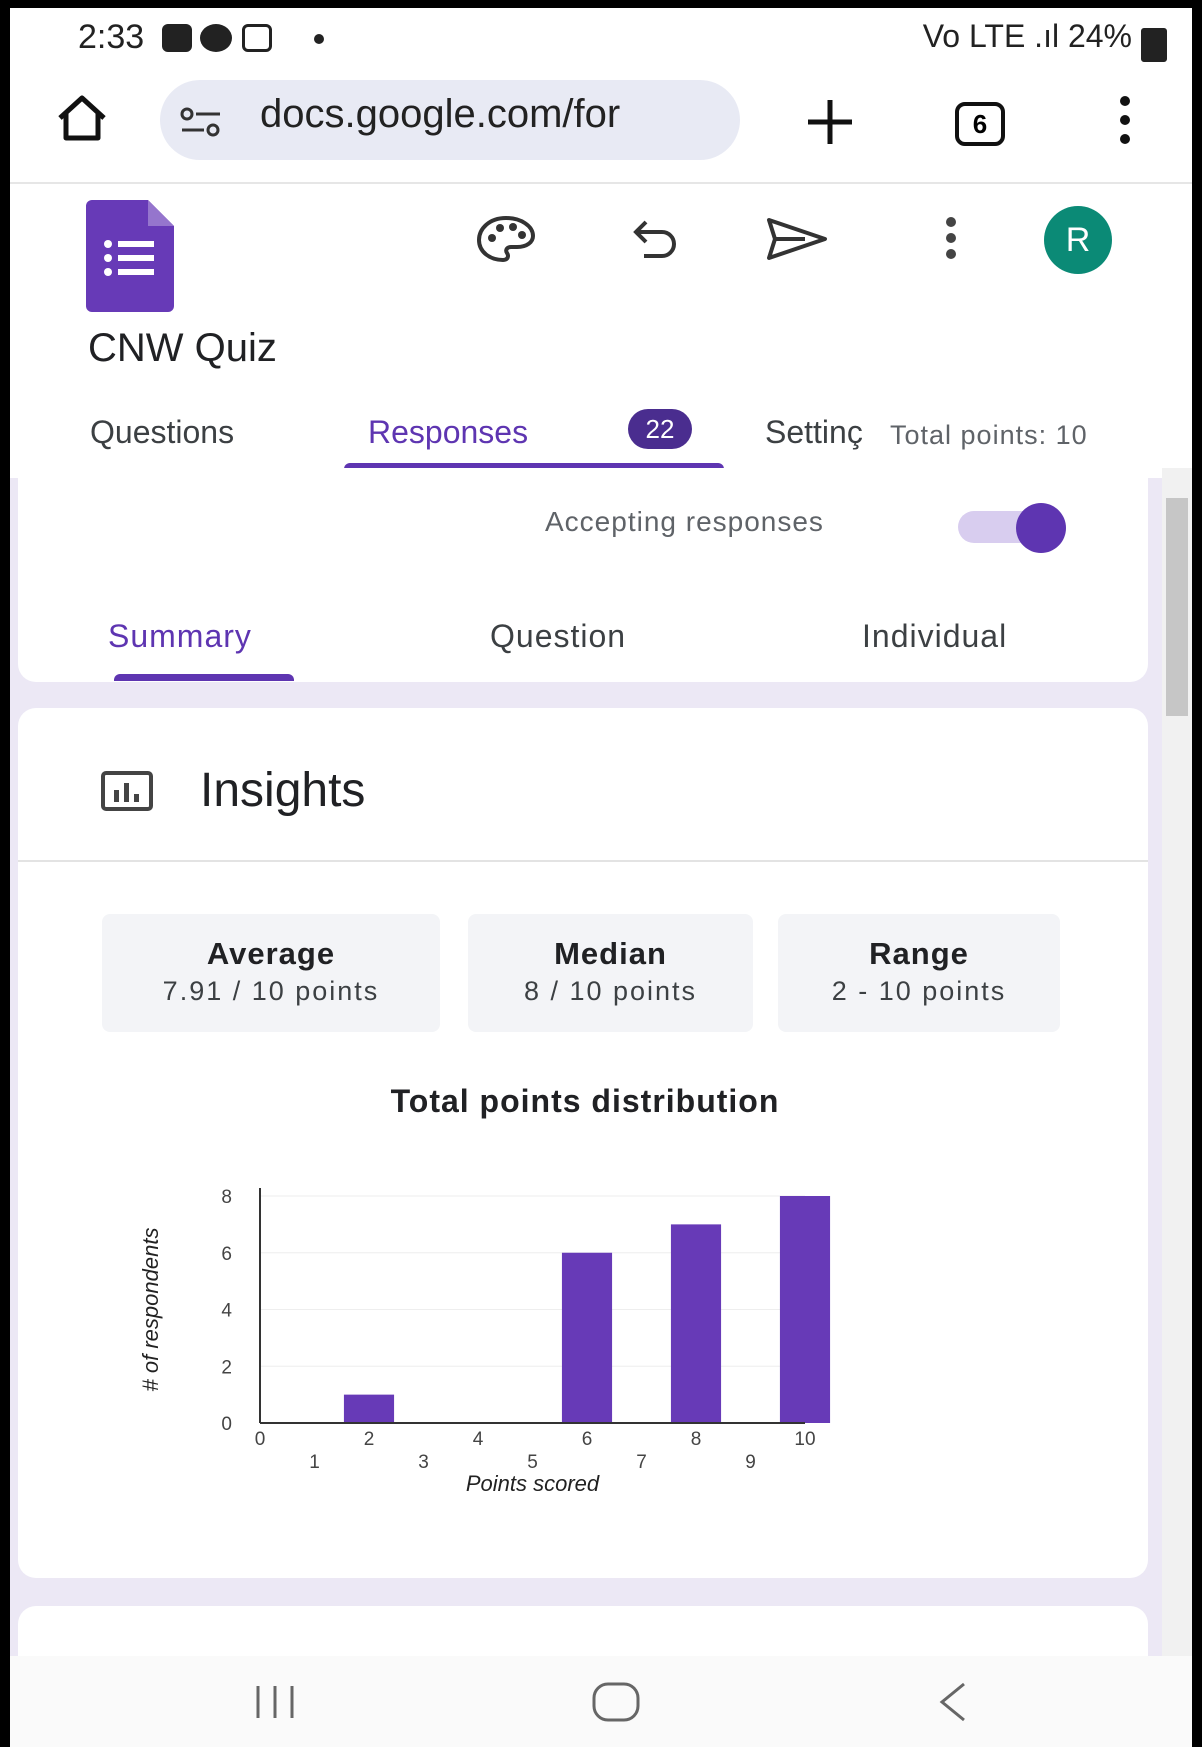 The image size is (1202, 1747). What do you see at coordinates (271, 973) in the screenshot?
I see `stat-average: Average 7.91 / 10 points` at bounding box center [271, 973].